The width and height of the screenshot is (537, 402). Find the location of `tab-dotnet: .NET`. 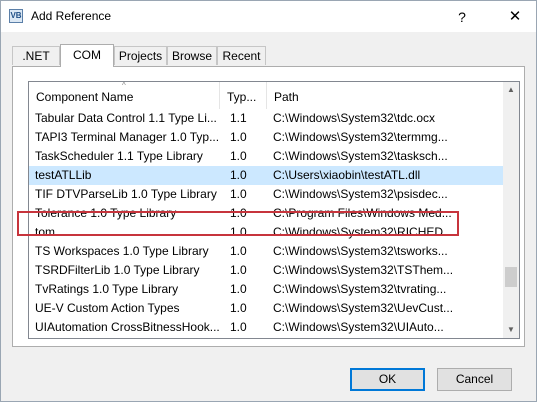

tab-dotnet: .NET is located at coordinates (36, 55).